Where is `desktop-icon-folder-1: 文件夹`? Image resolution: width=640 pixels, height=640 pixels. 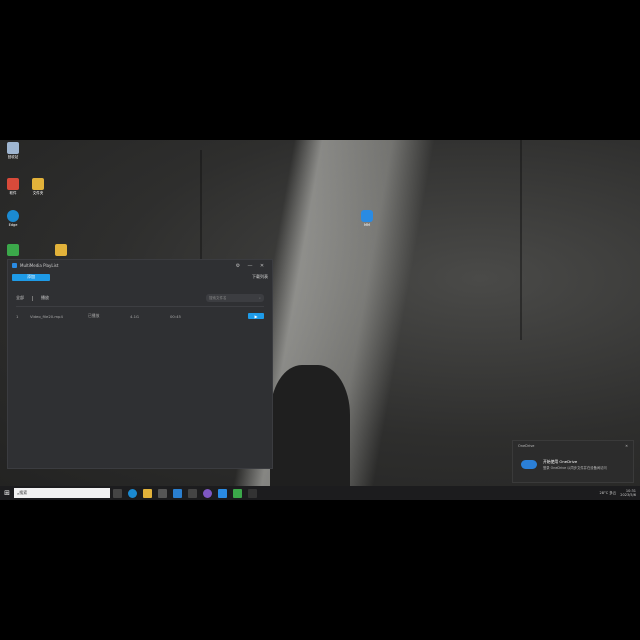
desktop-icon-folder-1: 文件夹 is located at coordinates (38, 186).